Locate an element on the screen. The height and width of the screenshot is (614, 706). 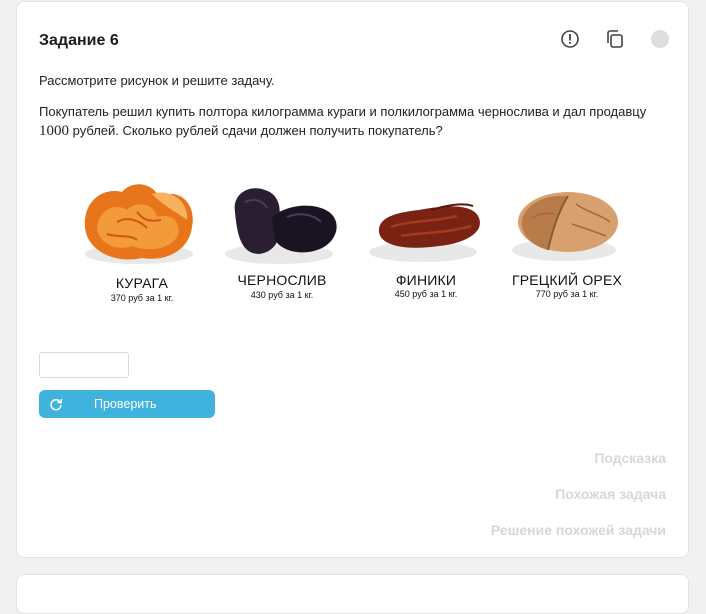
product-gretsky-orekh: ГРЕЦКИЙ ОРЕХ 770 руб за 1 кг. is located at coordinates (567, 242).